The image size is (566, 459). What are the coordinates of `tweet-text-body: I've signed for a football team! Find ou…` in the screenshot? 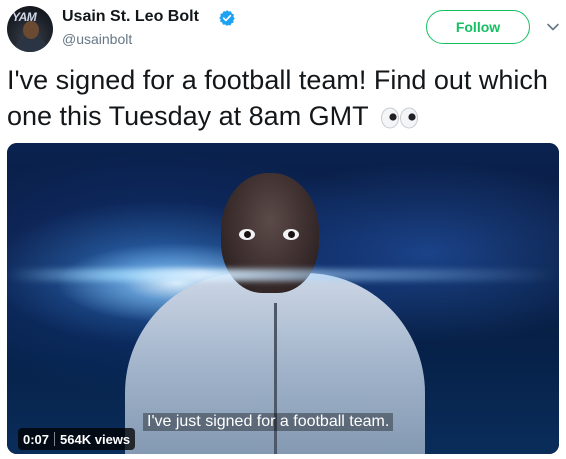 It's located at (277, 98).